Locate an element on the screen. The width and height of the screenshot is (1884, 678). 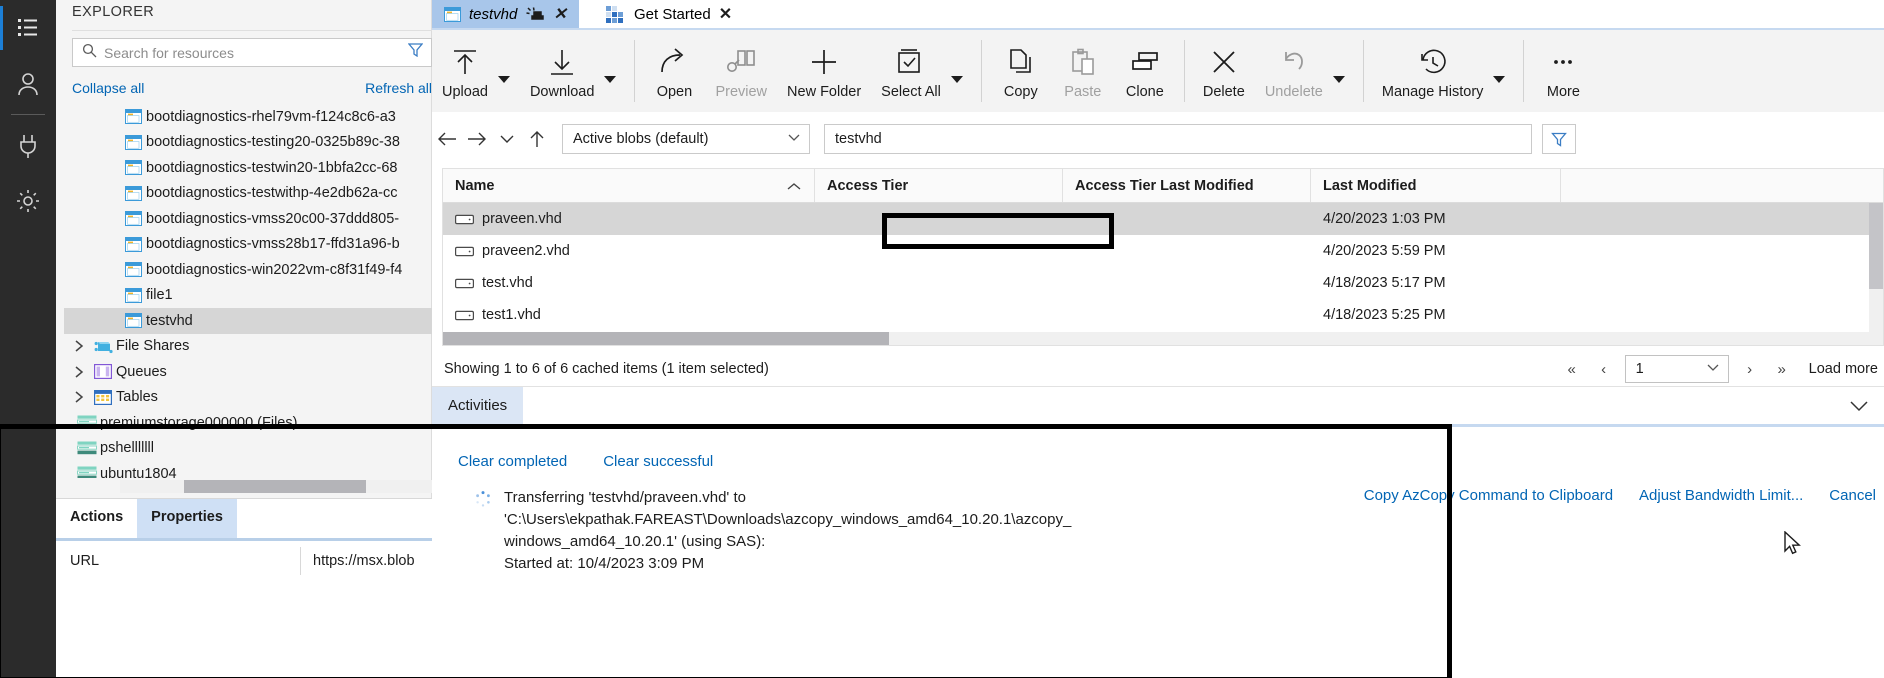
toolbar-upload-dropdown is located at coordinates (508, 72).